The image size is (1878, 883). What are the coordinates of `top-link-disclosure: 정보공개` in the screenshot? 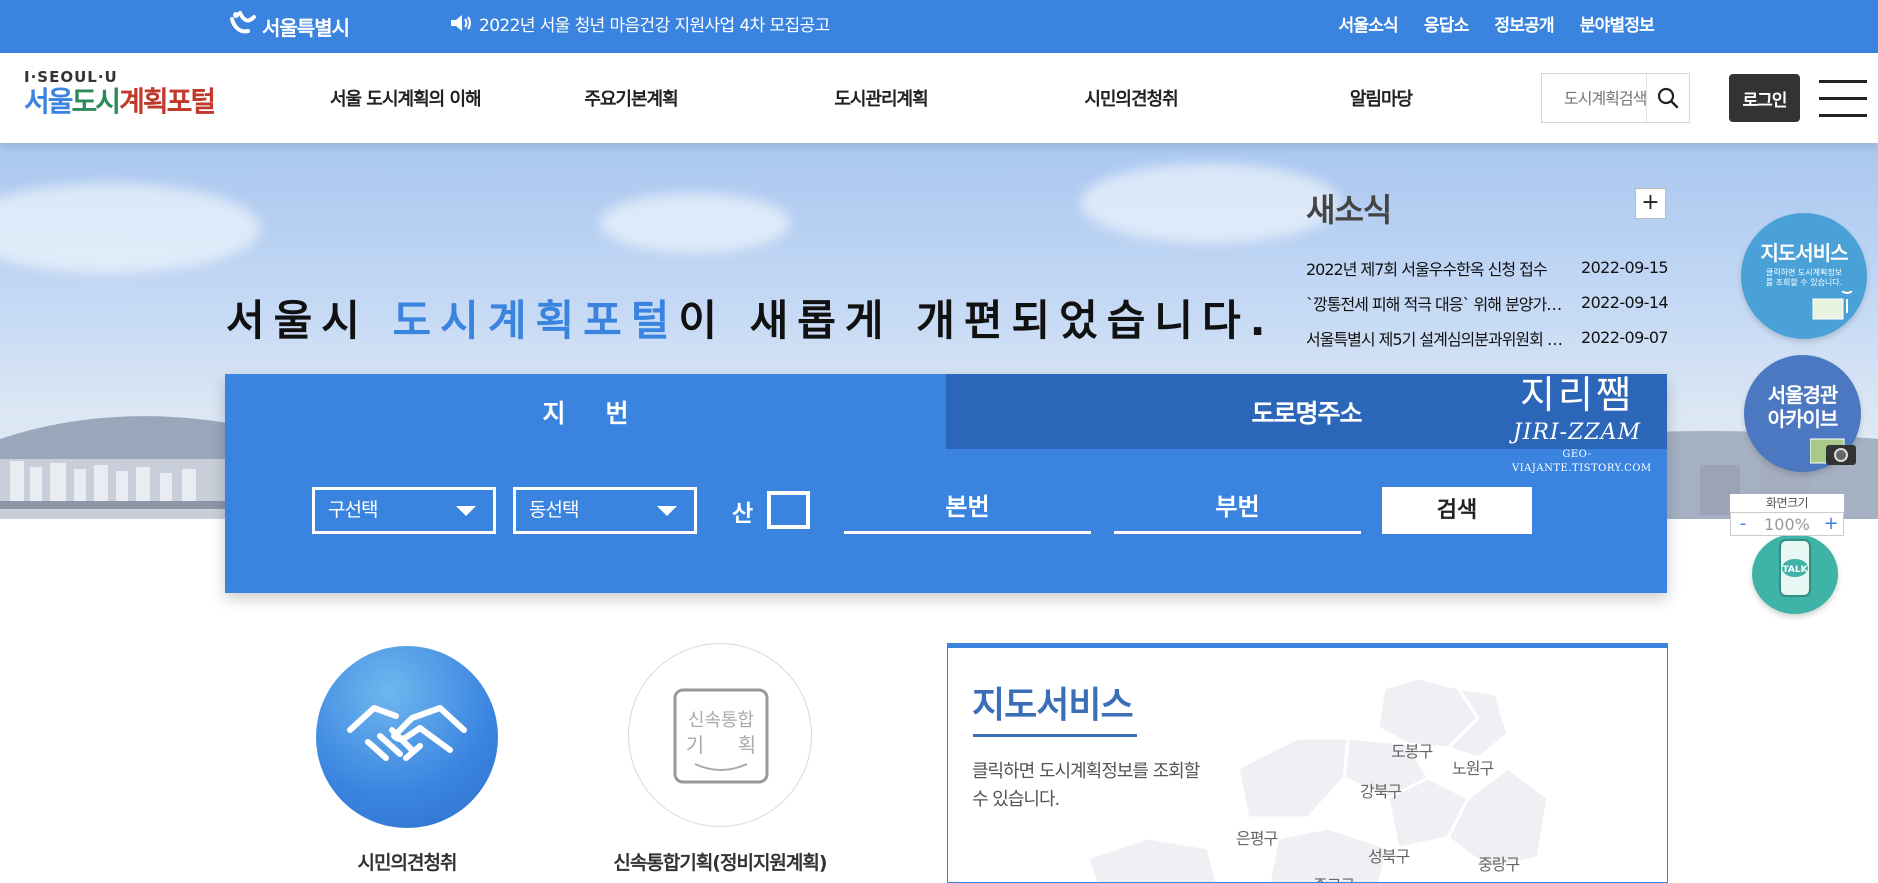 It's located at (1524, 23).